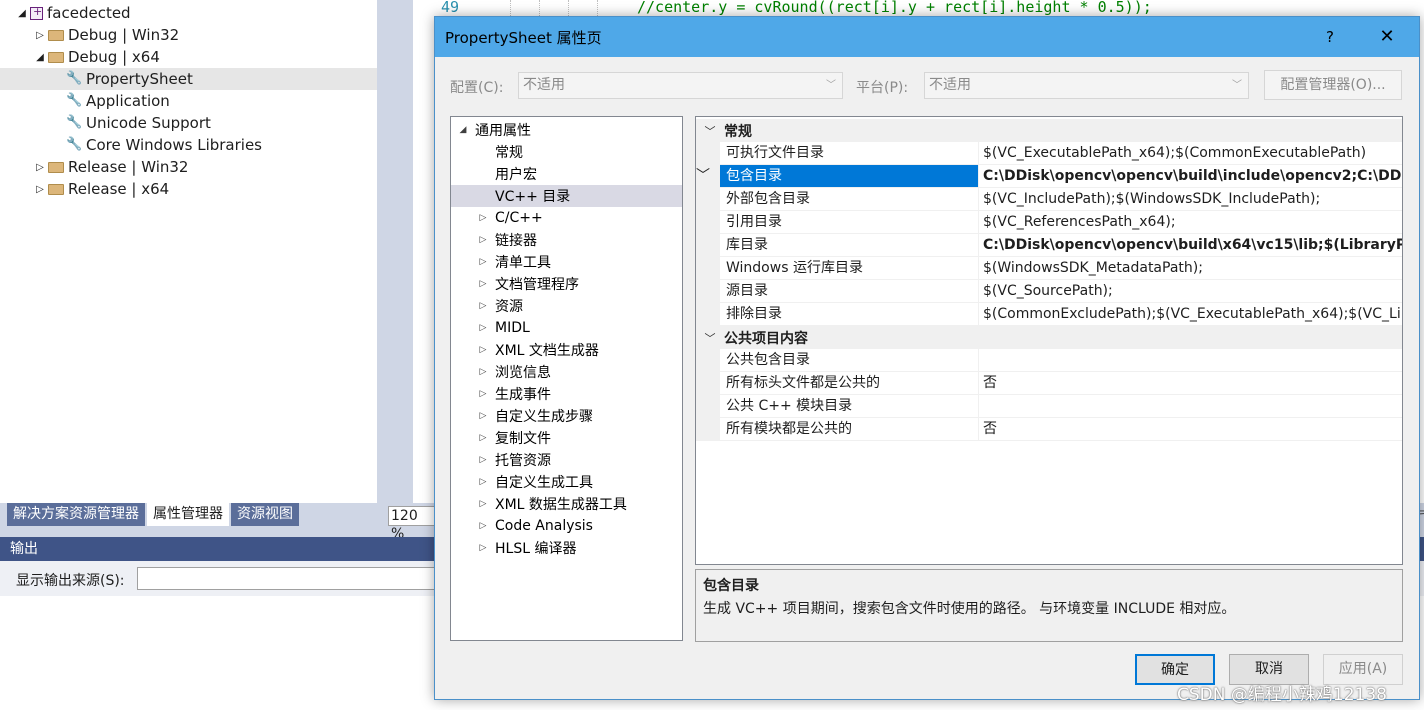 Image resolution: width=1424 pixels, height=710 pixels. What do you see at coordinates (188, 123) in the screenshot?
I see `tree-item: 🔧 Unicode Support` at bounding box center [188, 123].